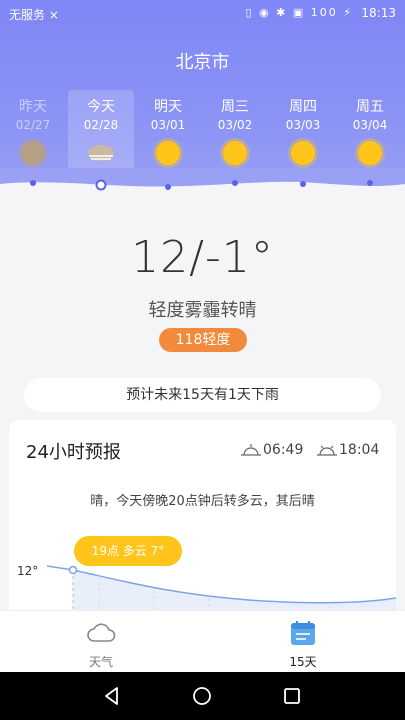 Image resolution: width=405 pixels, height=720 pixels. I want to click on sunset: 18:04, so click(348, 450).